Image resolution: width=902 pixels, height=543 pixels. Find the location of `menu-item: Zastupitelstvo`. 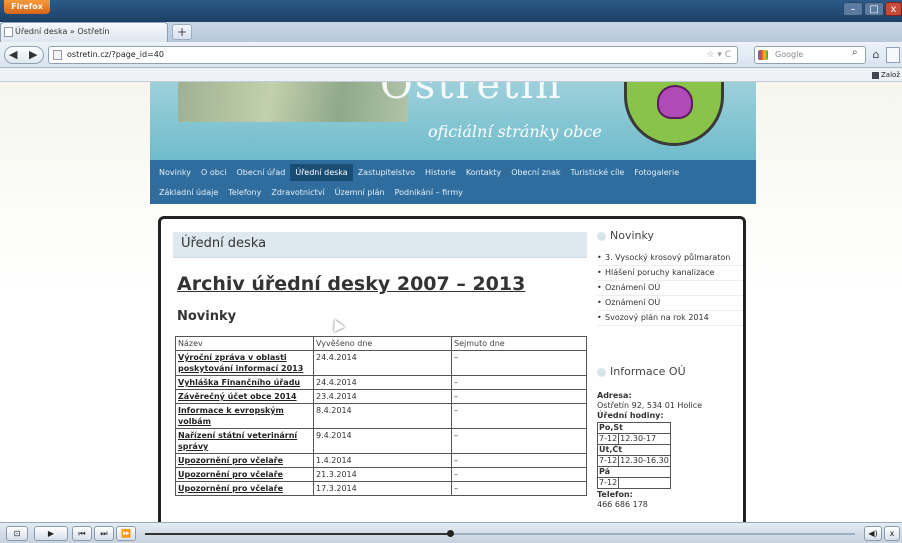

menu-item: Zastupitelstvo is located at coordinates (386, 172).